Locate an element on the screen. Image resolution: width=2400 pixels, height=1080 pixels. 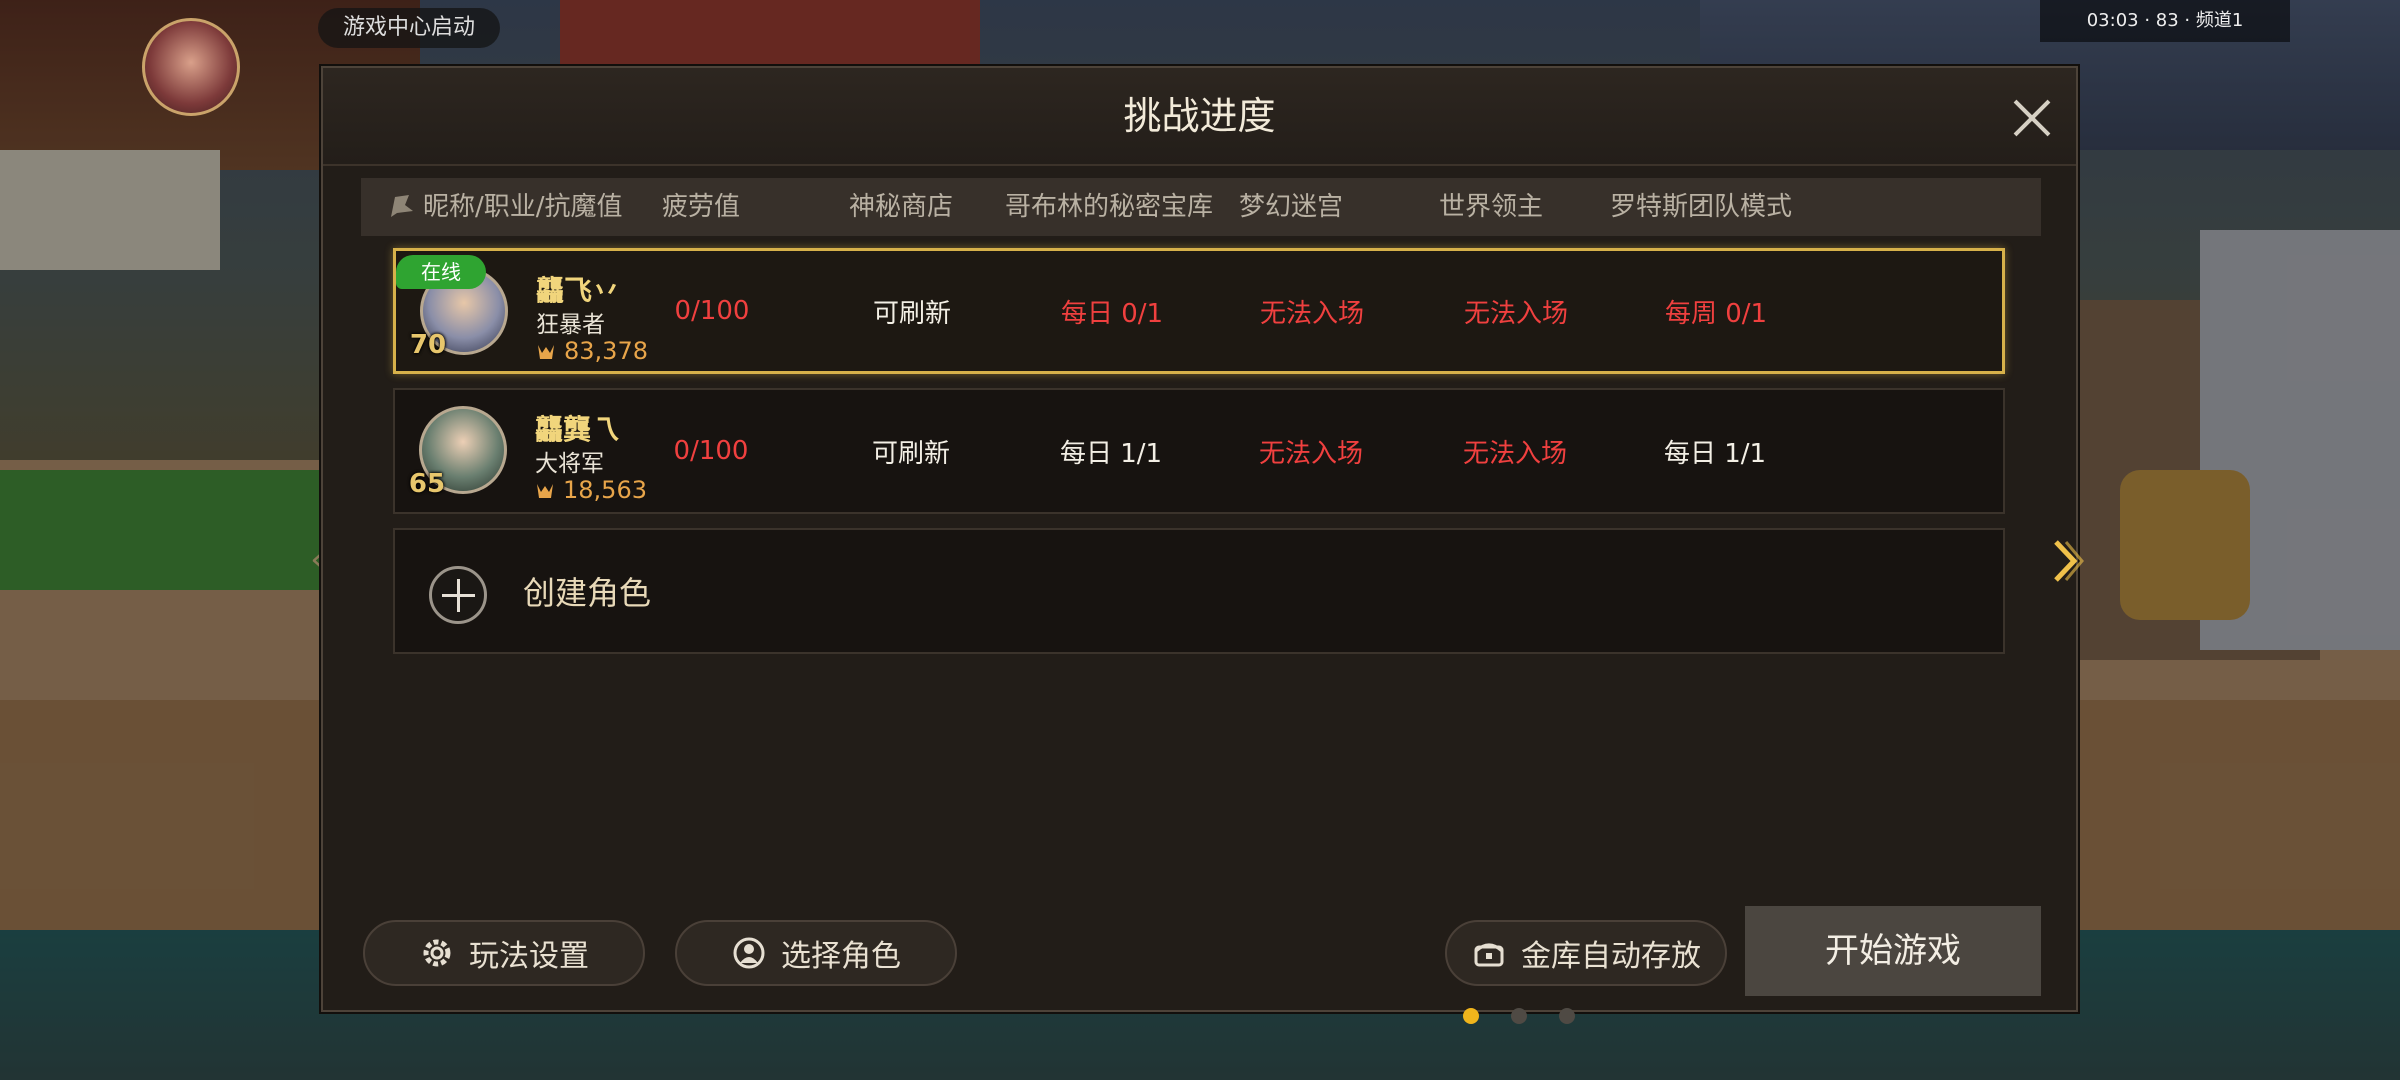
vault-chest-icon is located at coordinates (1489, 955).